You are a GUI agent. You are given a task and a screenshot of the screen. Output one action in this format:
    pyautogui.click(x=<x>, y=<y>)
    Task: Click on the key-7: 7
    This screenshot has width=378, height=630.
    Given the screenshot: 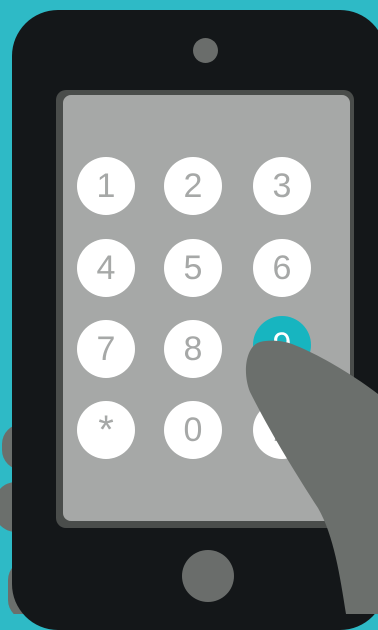 What is the action you would take?
    pyautogui.click(x=106, y=349)
    